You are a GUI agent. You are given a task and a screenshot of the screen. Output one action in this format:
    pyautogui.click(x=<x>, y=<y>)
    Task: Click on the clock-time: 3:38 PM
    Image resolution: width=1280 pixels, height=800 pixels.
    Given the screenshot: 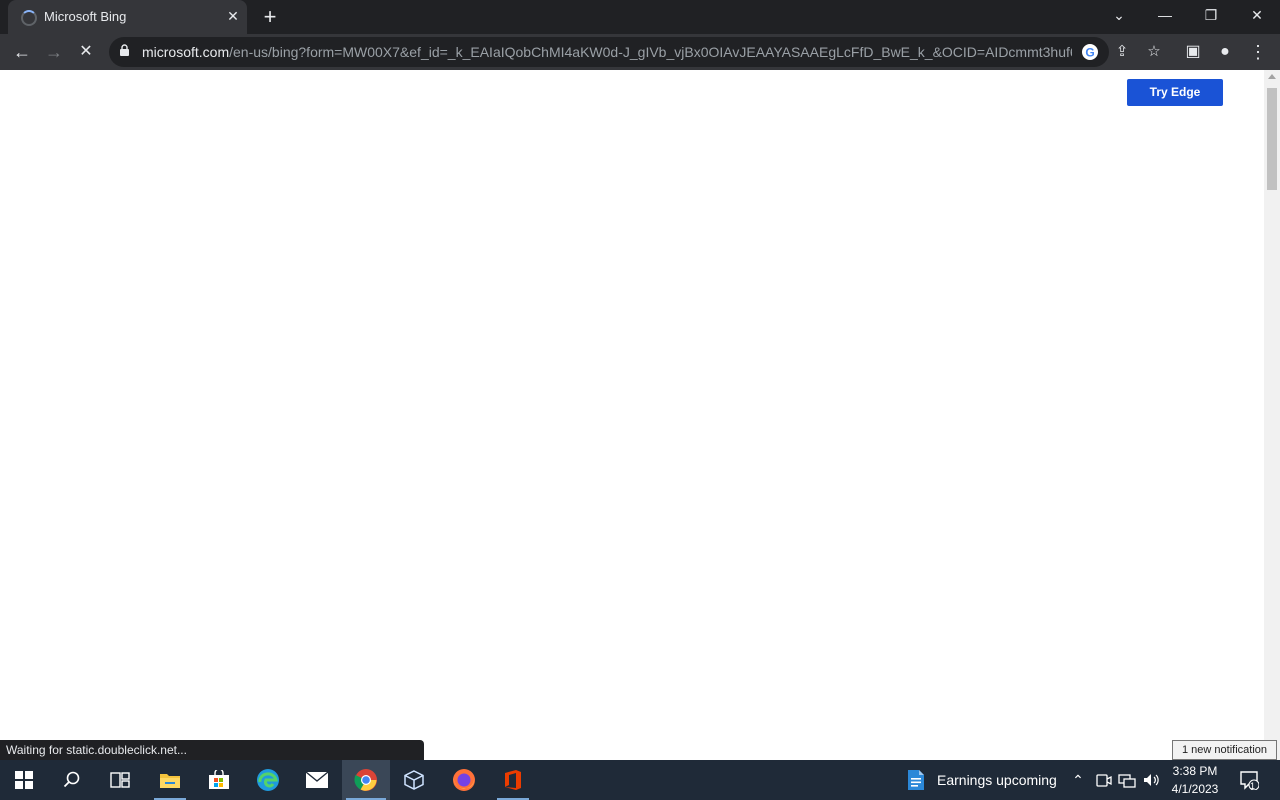 What is the action you would take?
    pyautogui.click(x=1195, y=771)
    